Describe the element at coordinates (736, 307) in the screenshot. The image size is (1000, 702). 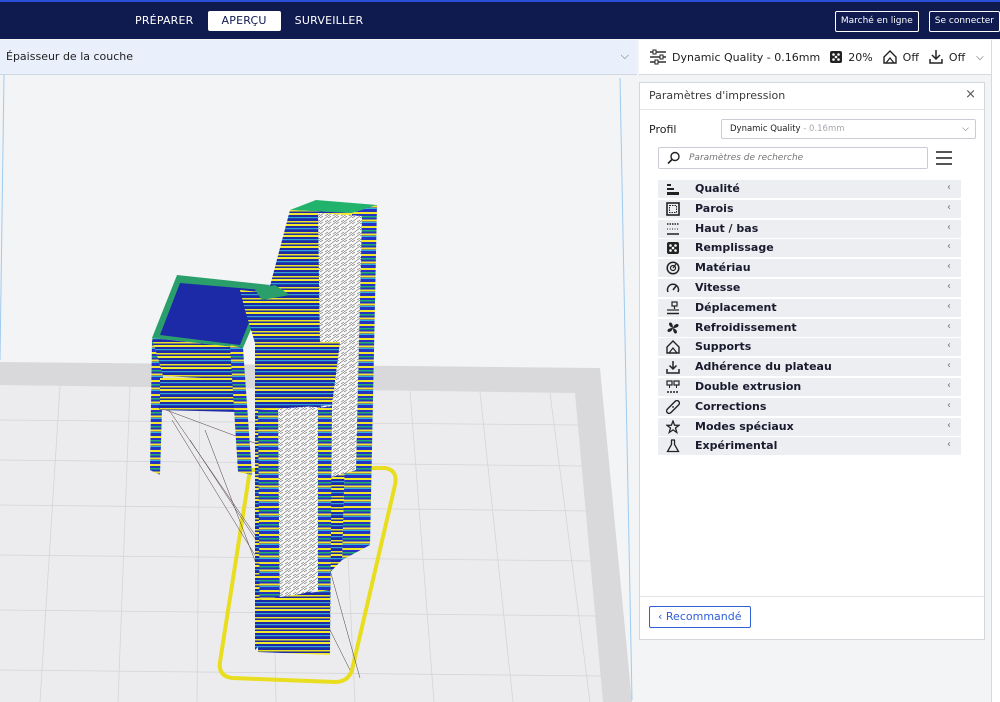
I see `category-label: Déplacement` at that location.